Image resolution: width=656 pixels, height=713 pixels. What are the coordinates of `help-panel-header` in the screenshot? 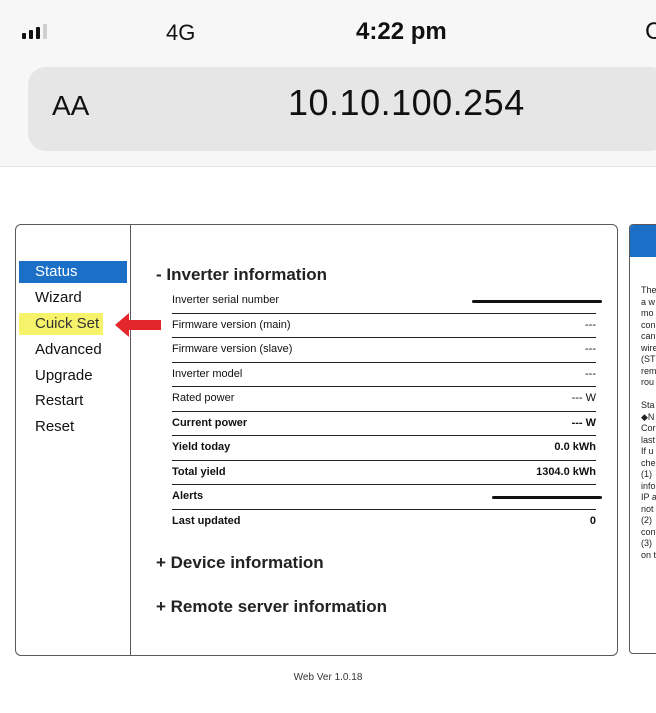 It's located at (643, 241).